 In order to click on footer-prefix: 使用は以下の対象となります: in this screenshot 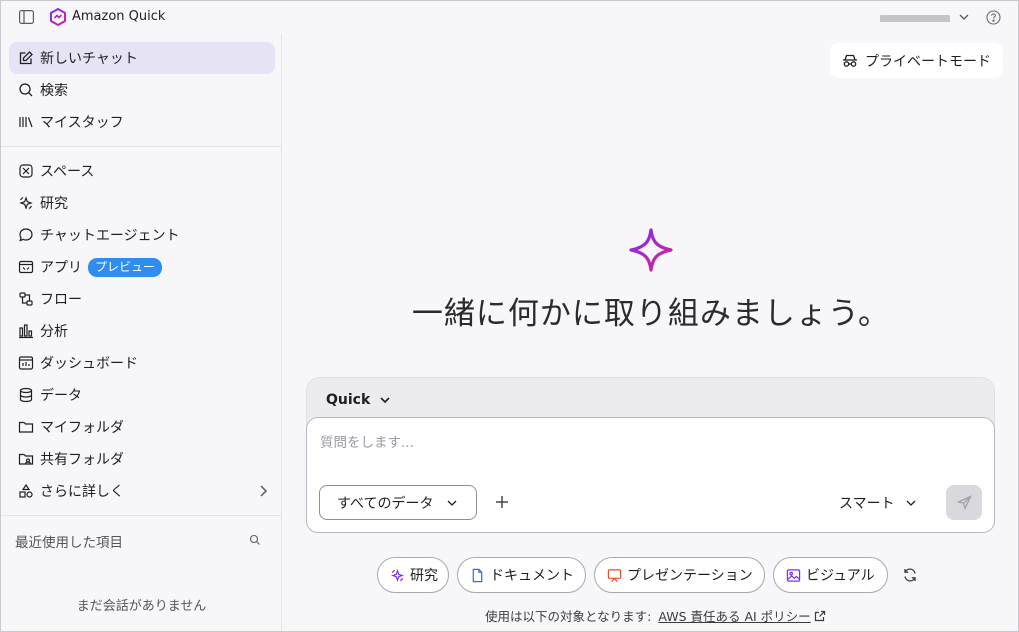, I will do `click(568, 616)`.